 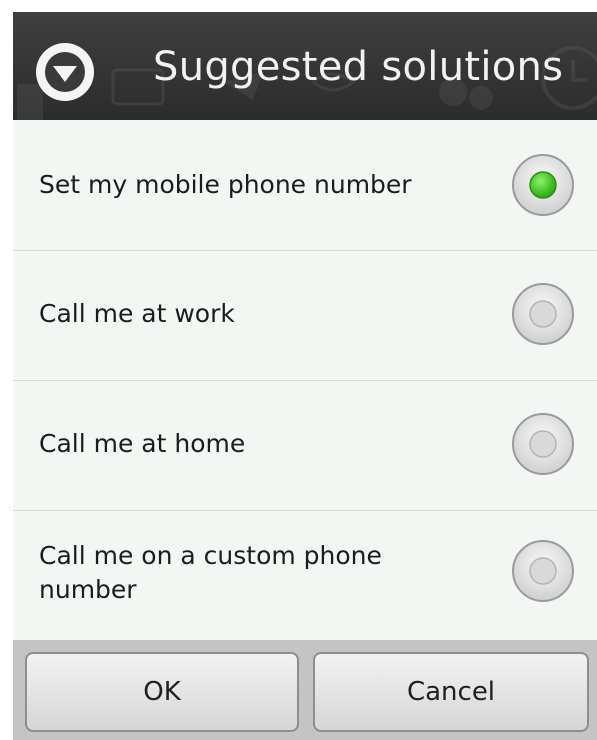 I want to click on radio-selected-icon, so click(x=543, y=185).